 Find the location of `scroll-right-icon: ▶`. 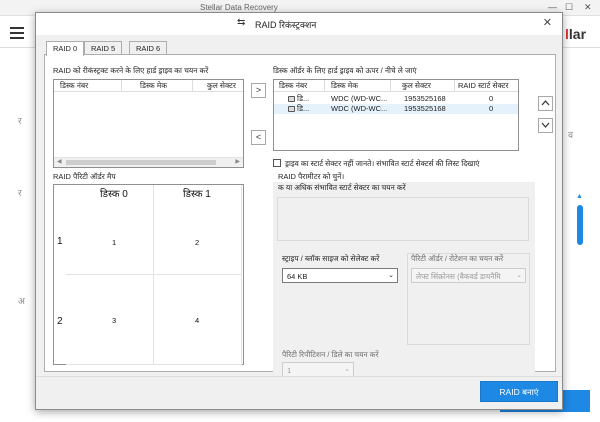

scroll-right-icon: ▶ is located at coordinates (237, 161).